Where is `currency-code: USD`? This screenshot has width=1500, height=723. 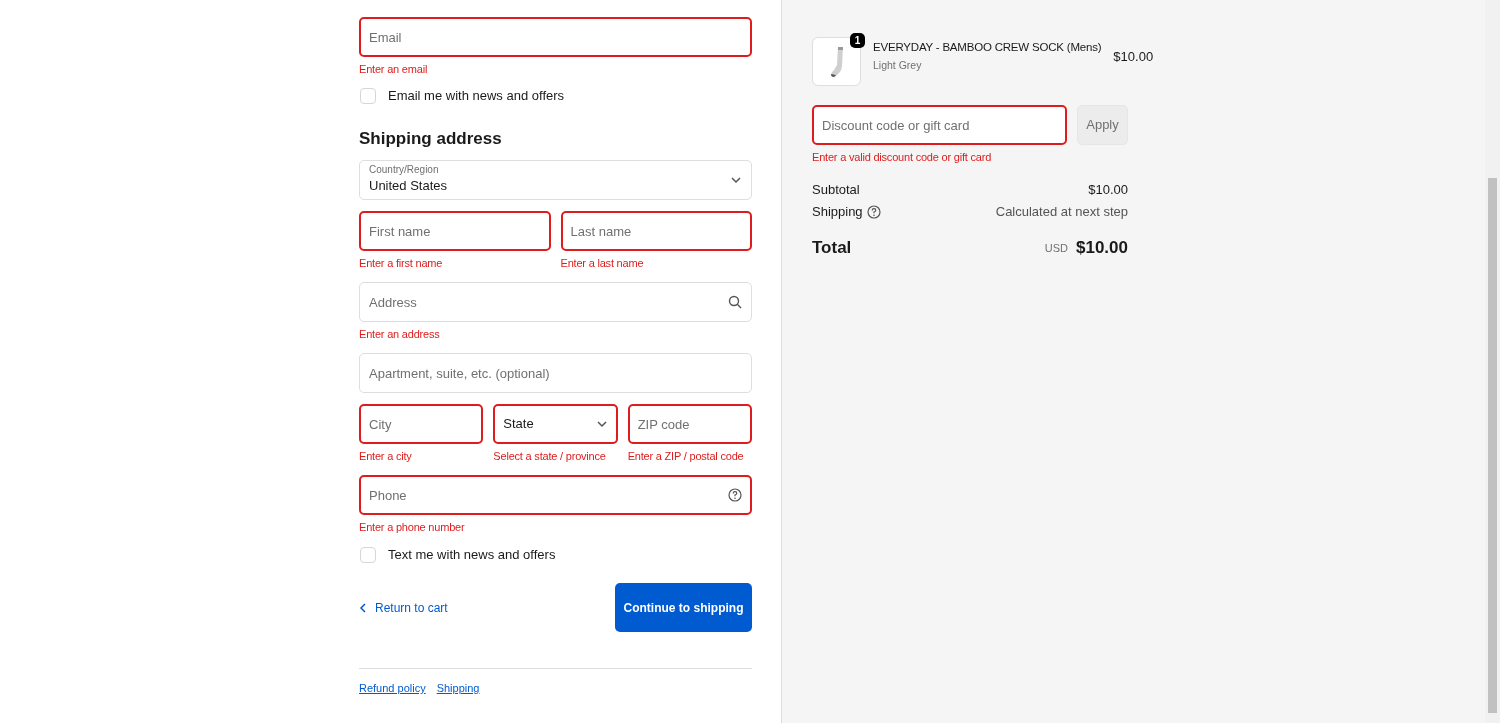 currency-code: USD is located at coordinates (1056, 248).